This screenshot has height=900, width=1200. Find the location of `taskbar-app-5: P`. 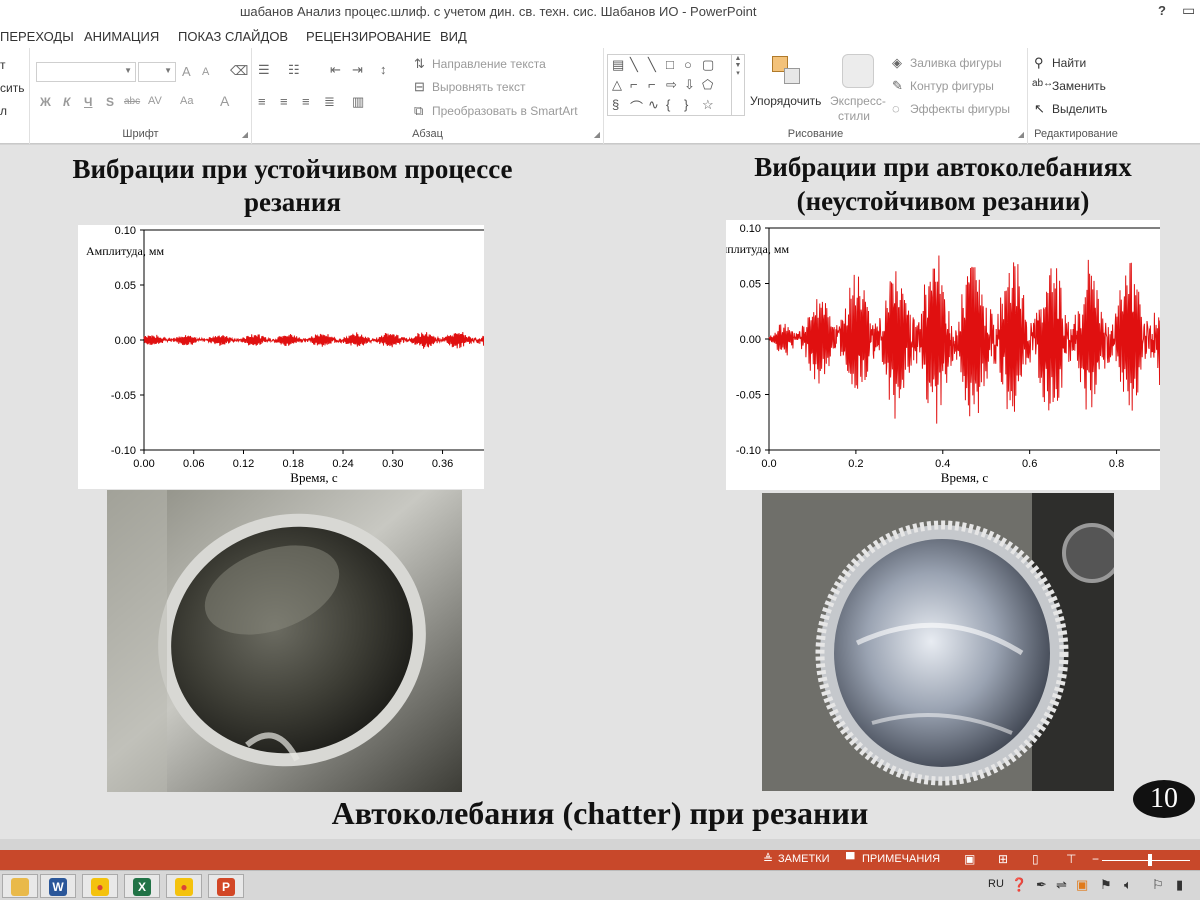

taskbar-app-5: P is located at coordinates (226, 886).